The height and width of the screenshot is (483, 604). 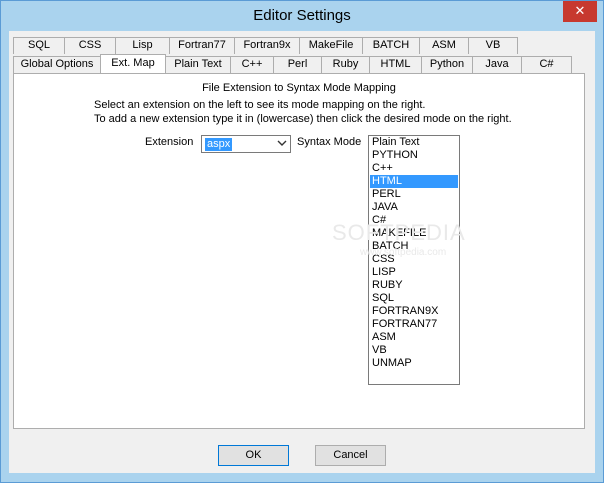 I want to click on mode-list-item: UNMAP, so click(x=414, y=363).